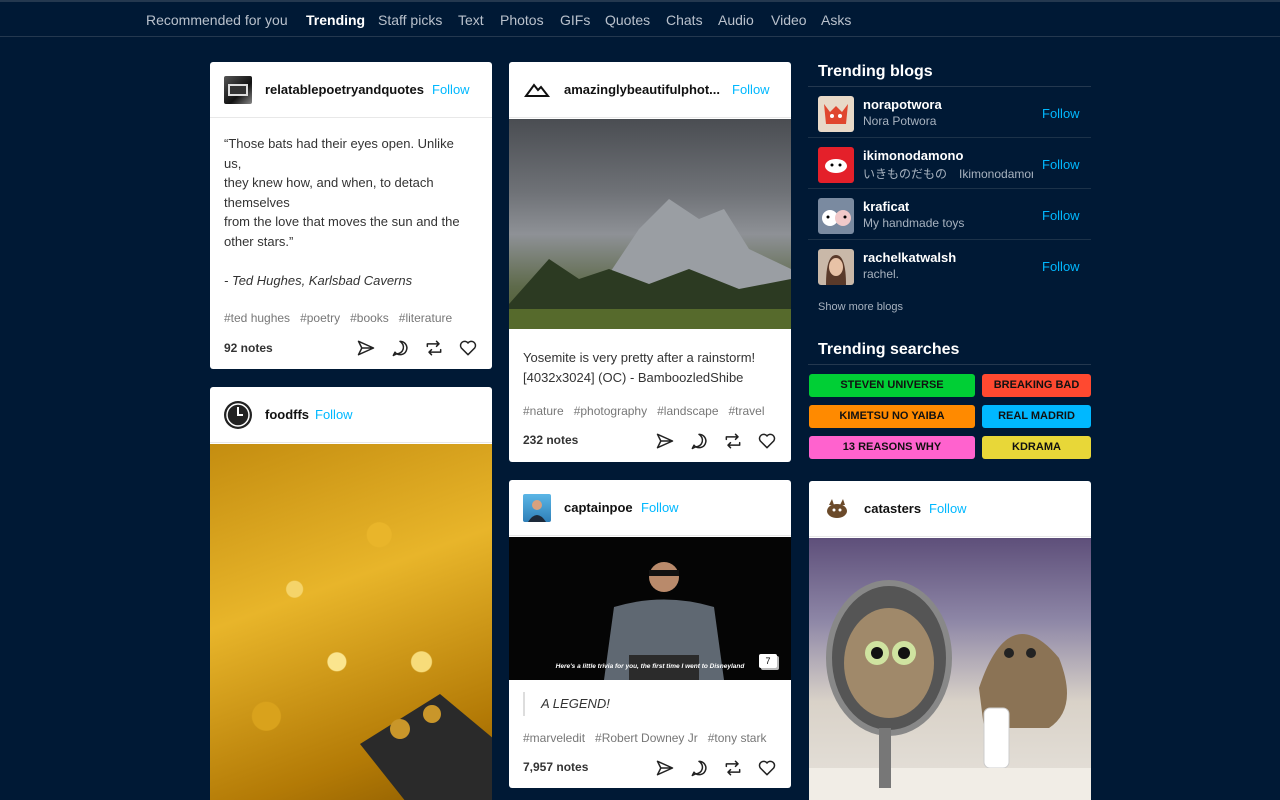 The width and height of the screenshot is (1280, 800). What do you see at coordinates (598, 507) in the screenshot?
I see `blog-name: captainpoe` at bounding box center [598, 507].